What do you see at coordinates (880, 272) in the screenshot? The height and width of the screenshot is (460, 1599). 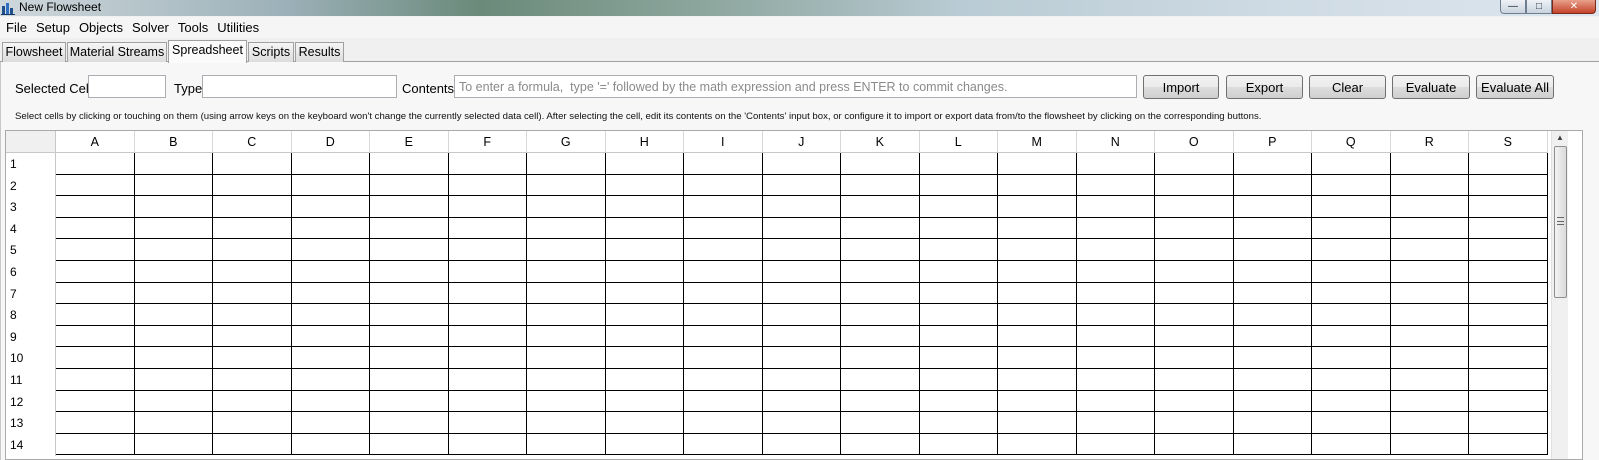 I see `cell-k6` at bounding box center [880, 272].